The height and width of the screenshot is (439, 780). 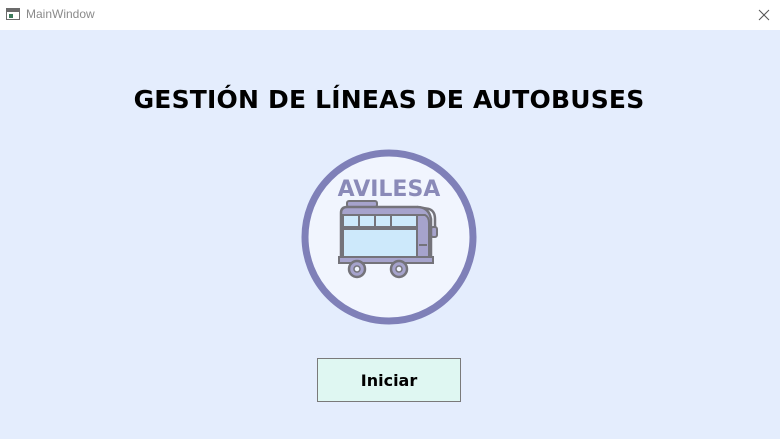 What do you see at coordinates (390, 15) in the screenshot?
I see `title-bar: MainWindow` at bounding box center [390, 15].